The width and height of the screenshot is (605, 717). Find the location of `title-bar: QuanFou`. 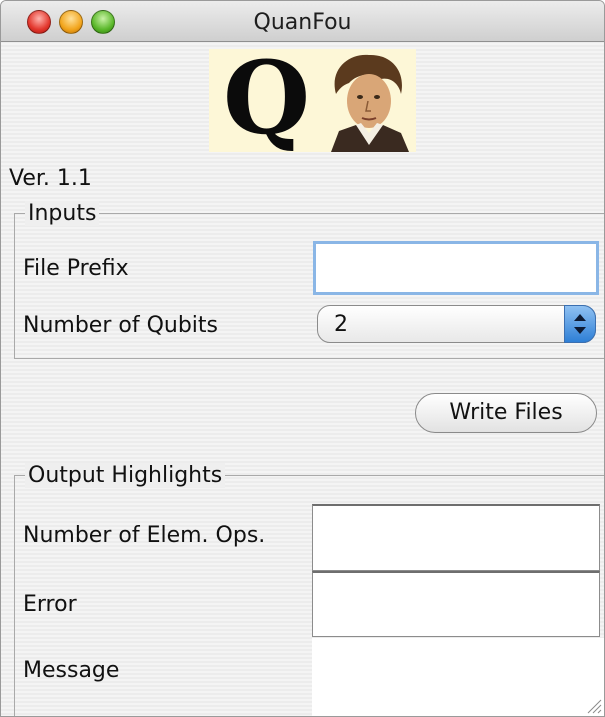

title-bar: QuanFou is located at coordinates (302, 21).